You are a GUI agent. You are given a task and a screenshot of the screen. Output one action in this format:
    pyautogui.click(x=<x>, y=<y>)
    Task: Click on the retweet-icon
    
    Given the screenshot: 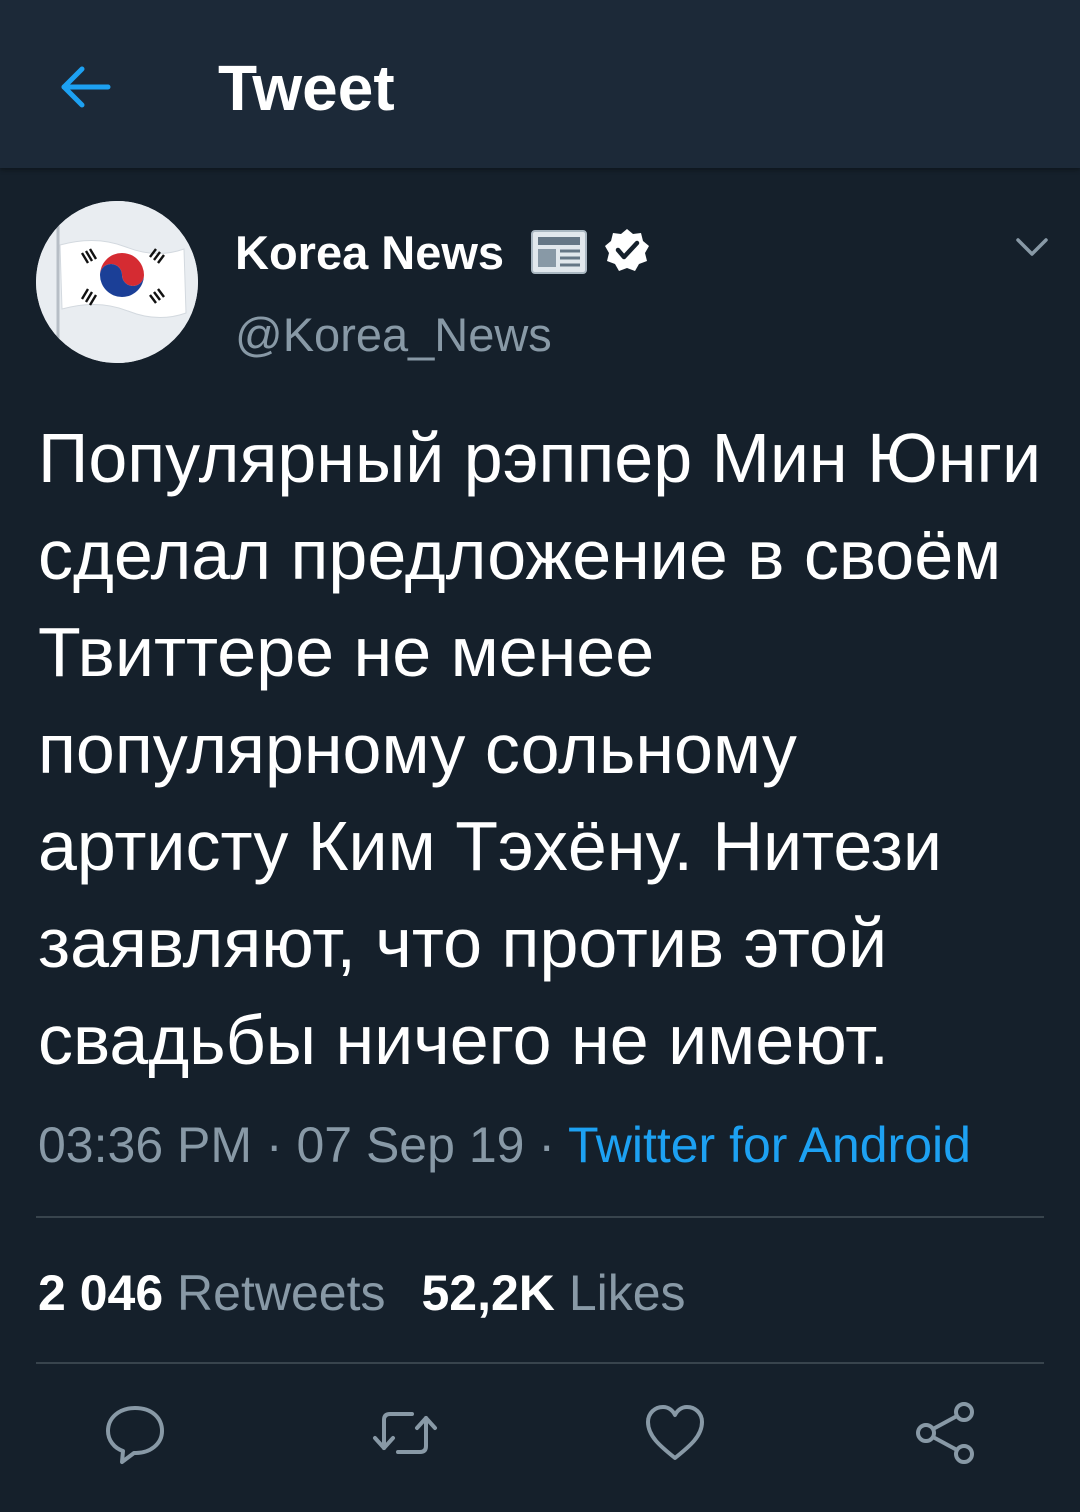 What is the action you would take?
    pyautogui.click(x=405, y=1433)
    